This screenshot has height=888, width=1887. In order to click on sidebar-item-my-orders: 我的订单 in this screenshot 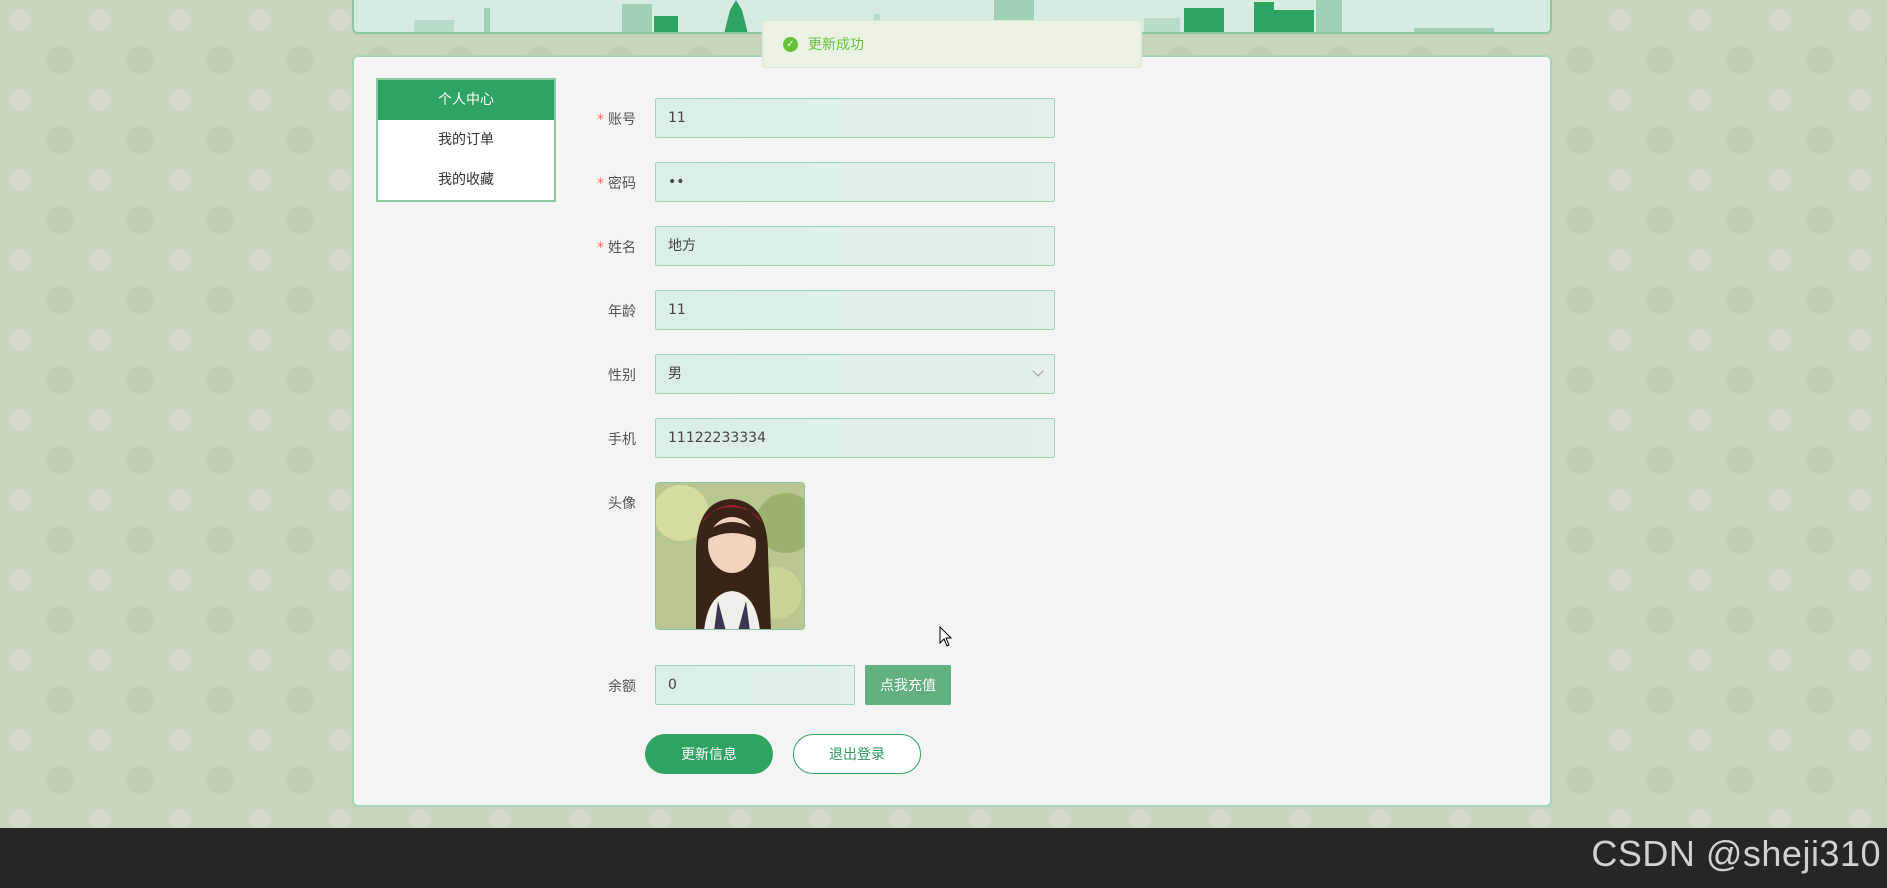, I will do `click(466, 140)`.